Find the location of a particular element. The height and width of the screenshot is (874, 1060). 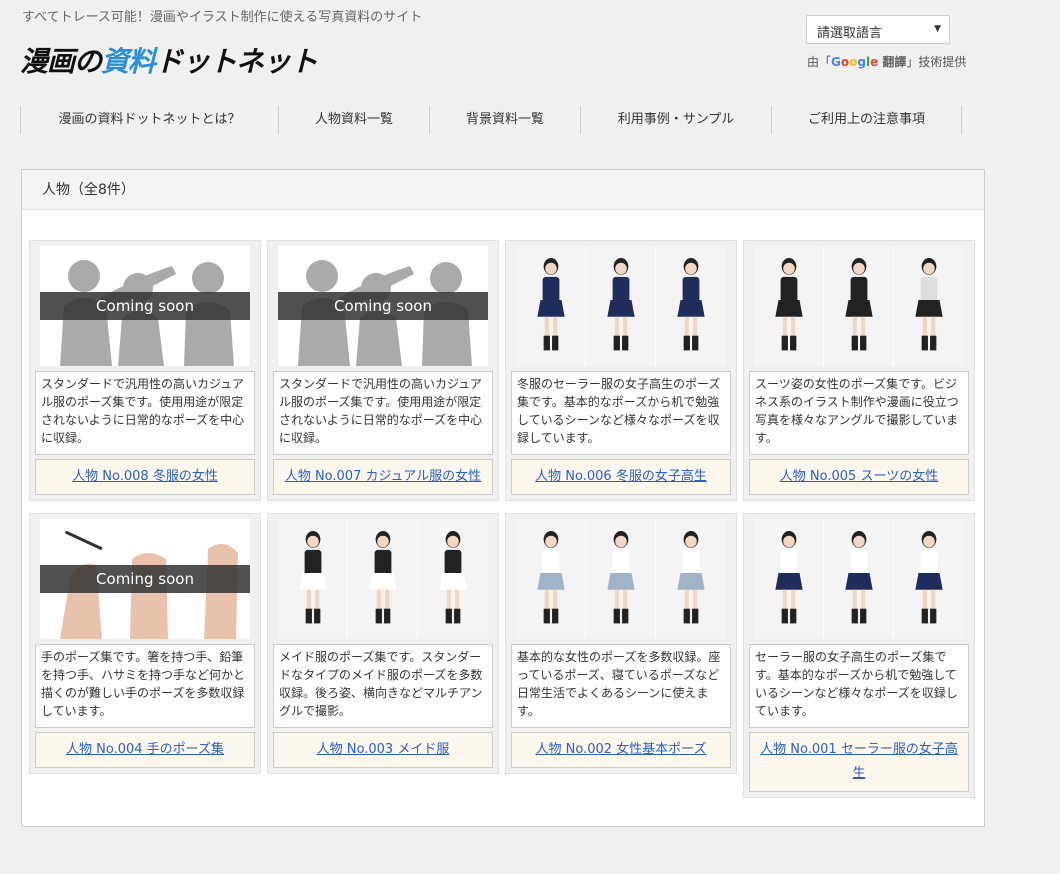

logo-text-3: ドットネット is located at coordinates (236, 61).